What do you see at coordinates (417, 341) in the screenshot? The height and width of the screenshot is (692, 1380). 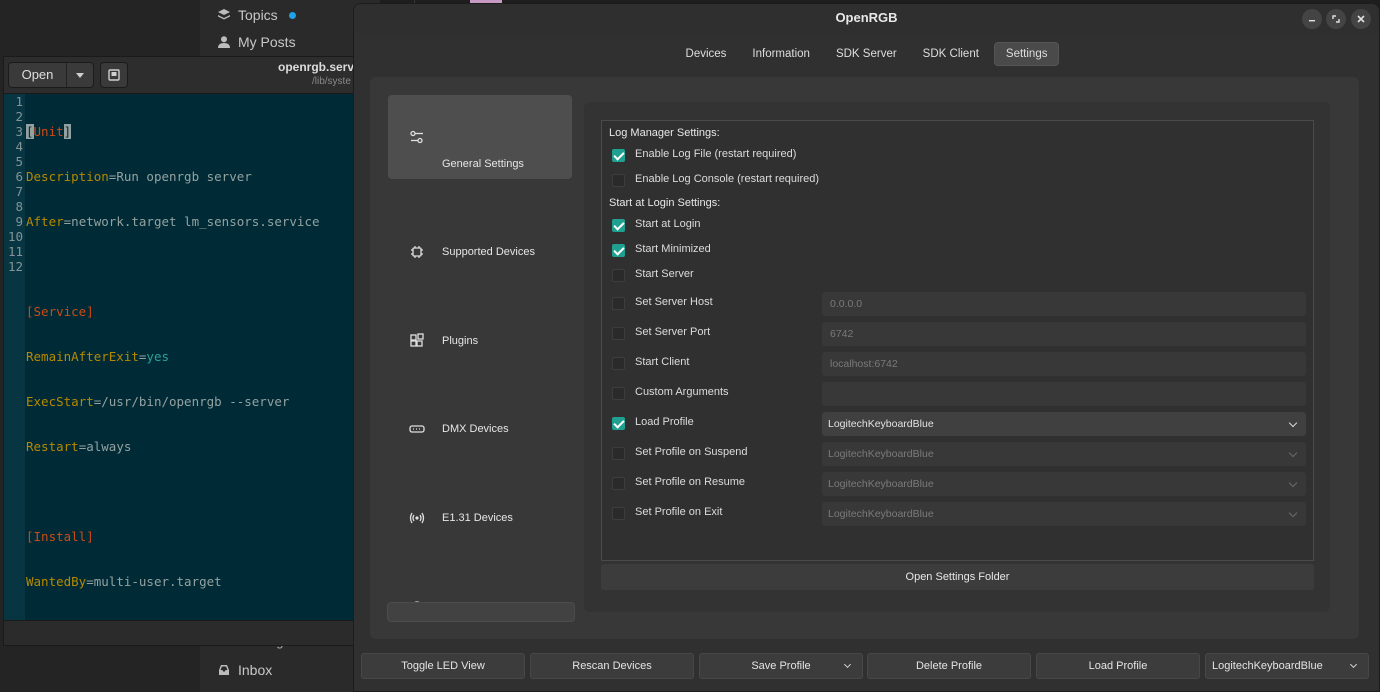 I see `plugins-icon` at bounding box center [417, 341].